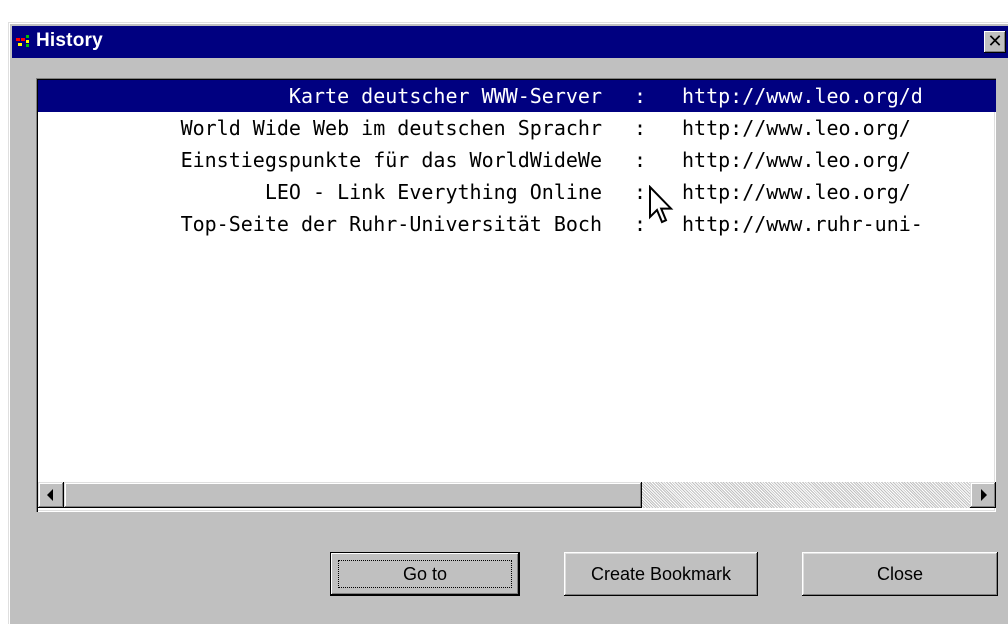 This screenshot has height=624, width=1008. I want to click on horizontal-scrollbar, so click(517, 496).